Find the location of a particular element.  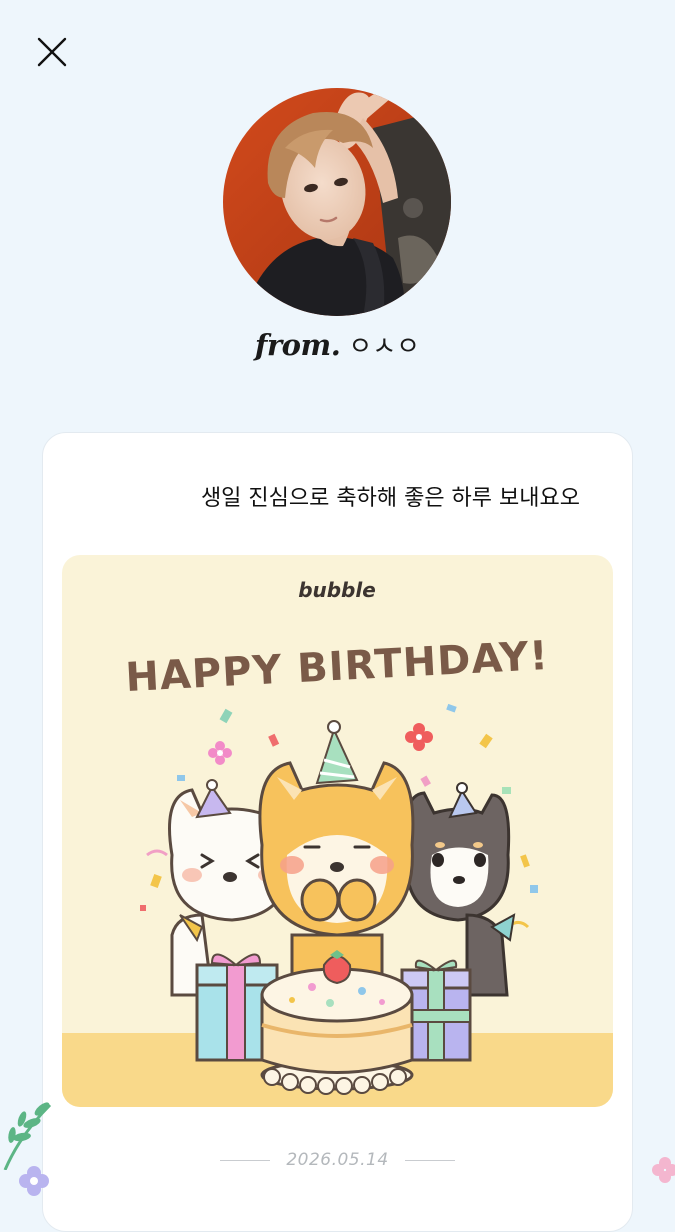

sender-name: ㅇㅅㅇ is located at coordinates (384, 347).